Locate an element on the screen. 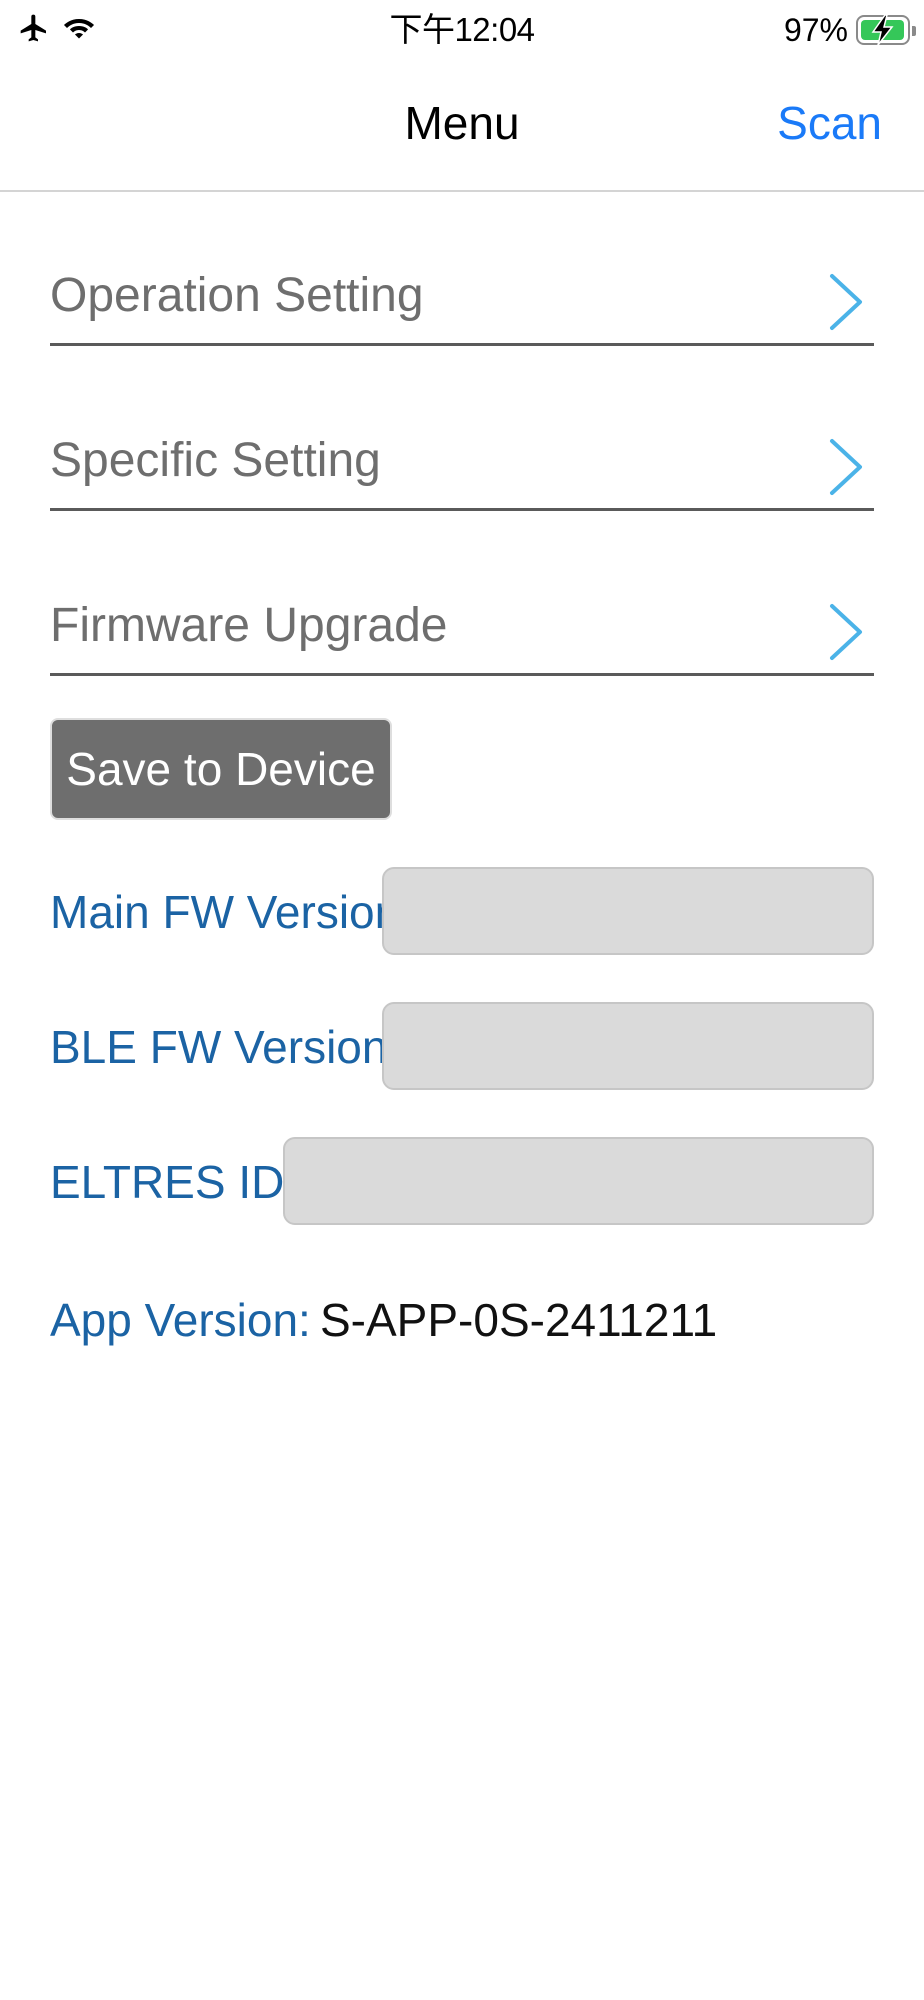 Image resolution: width=924 pixels, height=2000 pixels. menu-item-operation-setting: Operation Setting is located at coordinates (462, 286).